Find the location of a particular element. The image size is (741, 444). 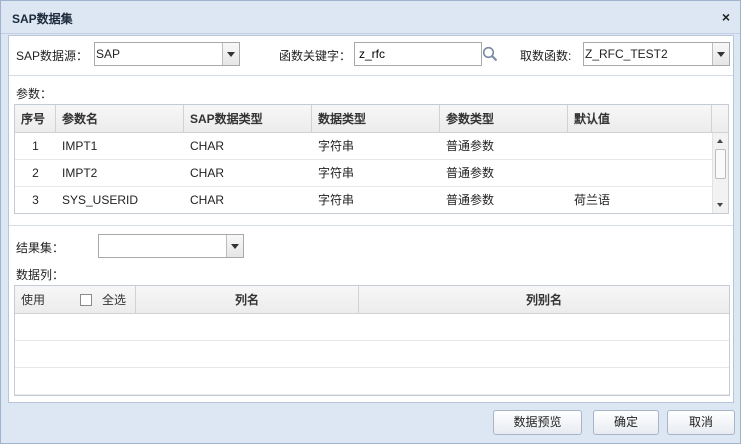

dialog-title: SAP数据集 is located at coordinates (42, 19).